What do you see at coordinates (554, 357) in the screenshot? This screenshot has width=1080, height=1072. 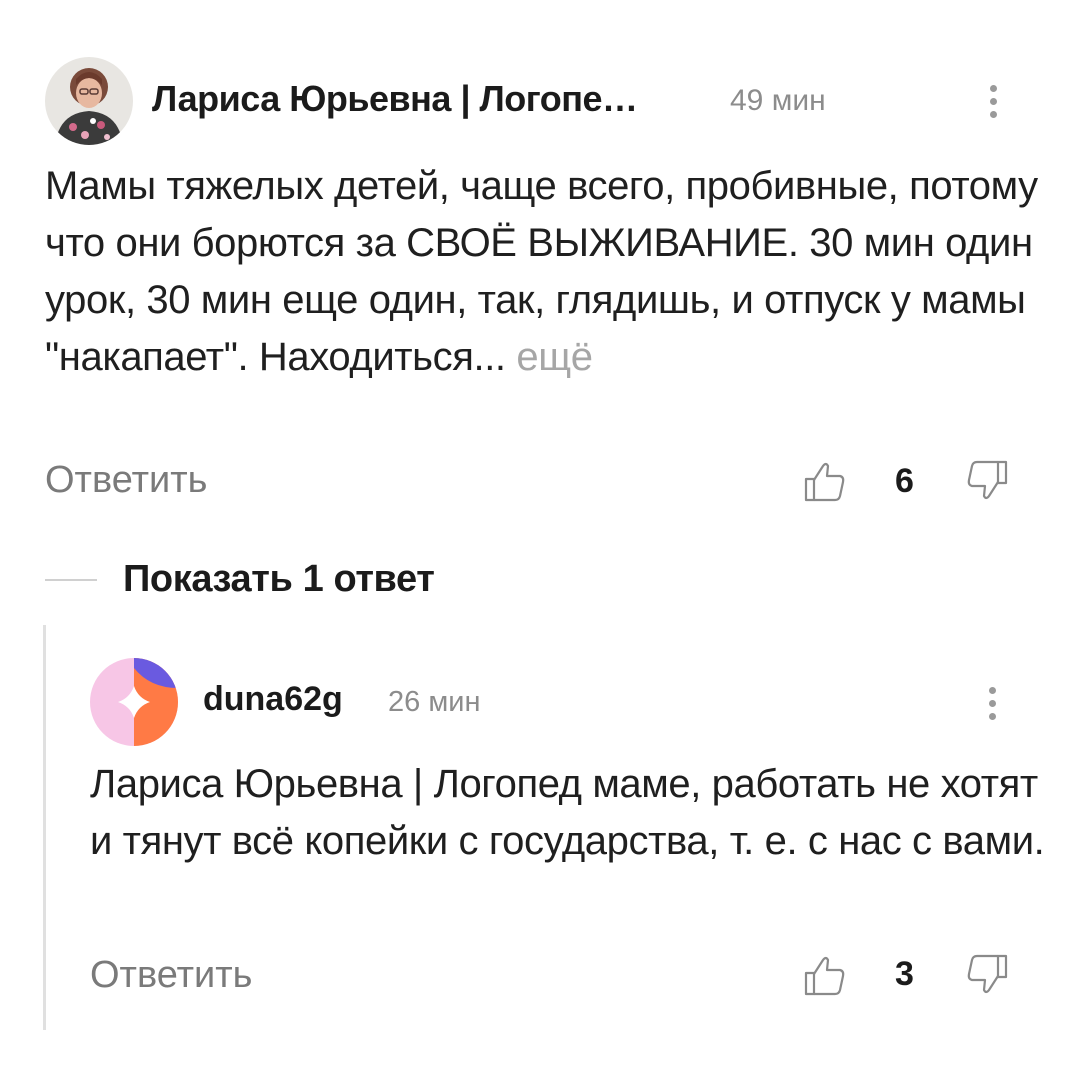 I see `read-more-link: ещё` at bounding box center [554, 357].